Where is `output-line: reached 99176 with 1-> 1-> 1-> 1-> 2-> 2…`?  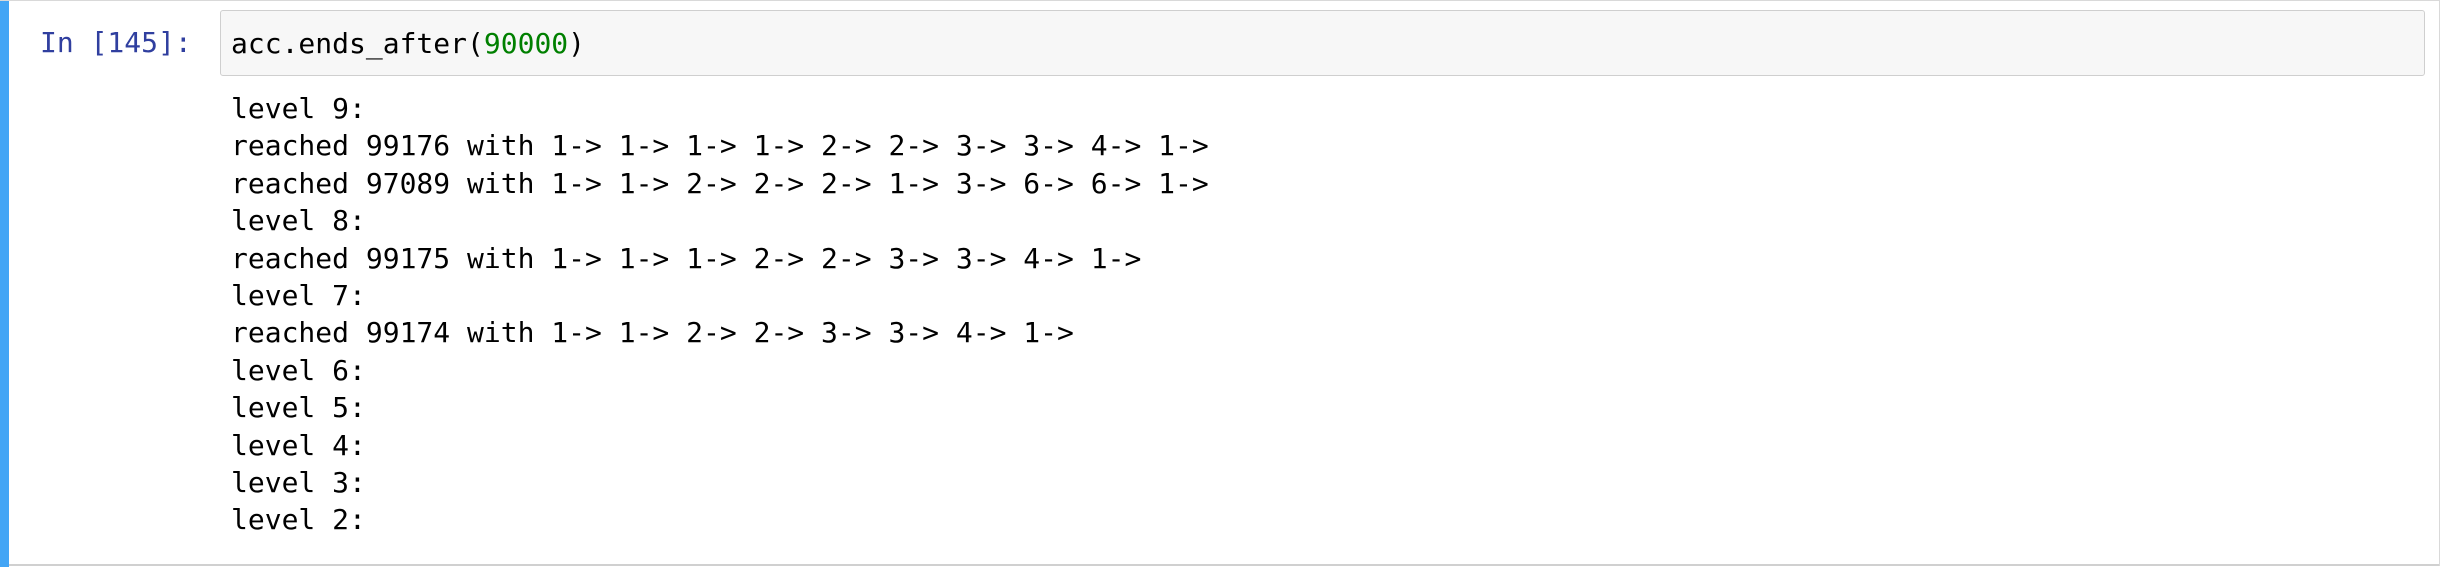 output-line: reached 99176 with 1-> 1-> 1-> 1-> 2-> 2… is located at coordinates (720, 146).